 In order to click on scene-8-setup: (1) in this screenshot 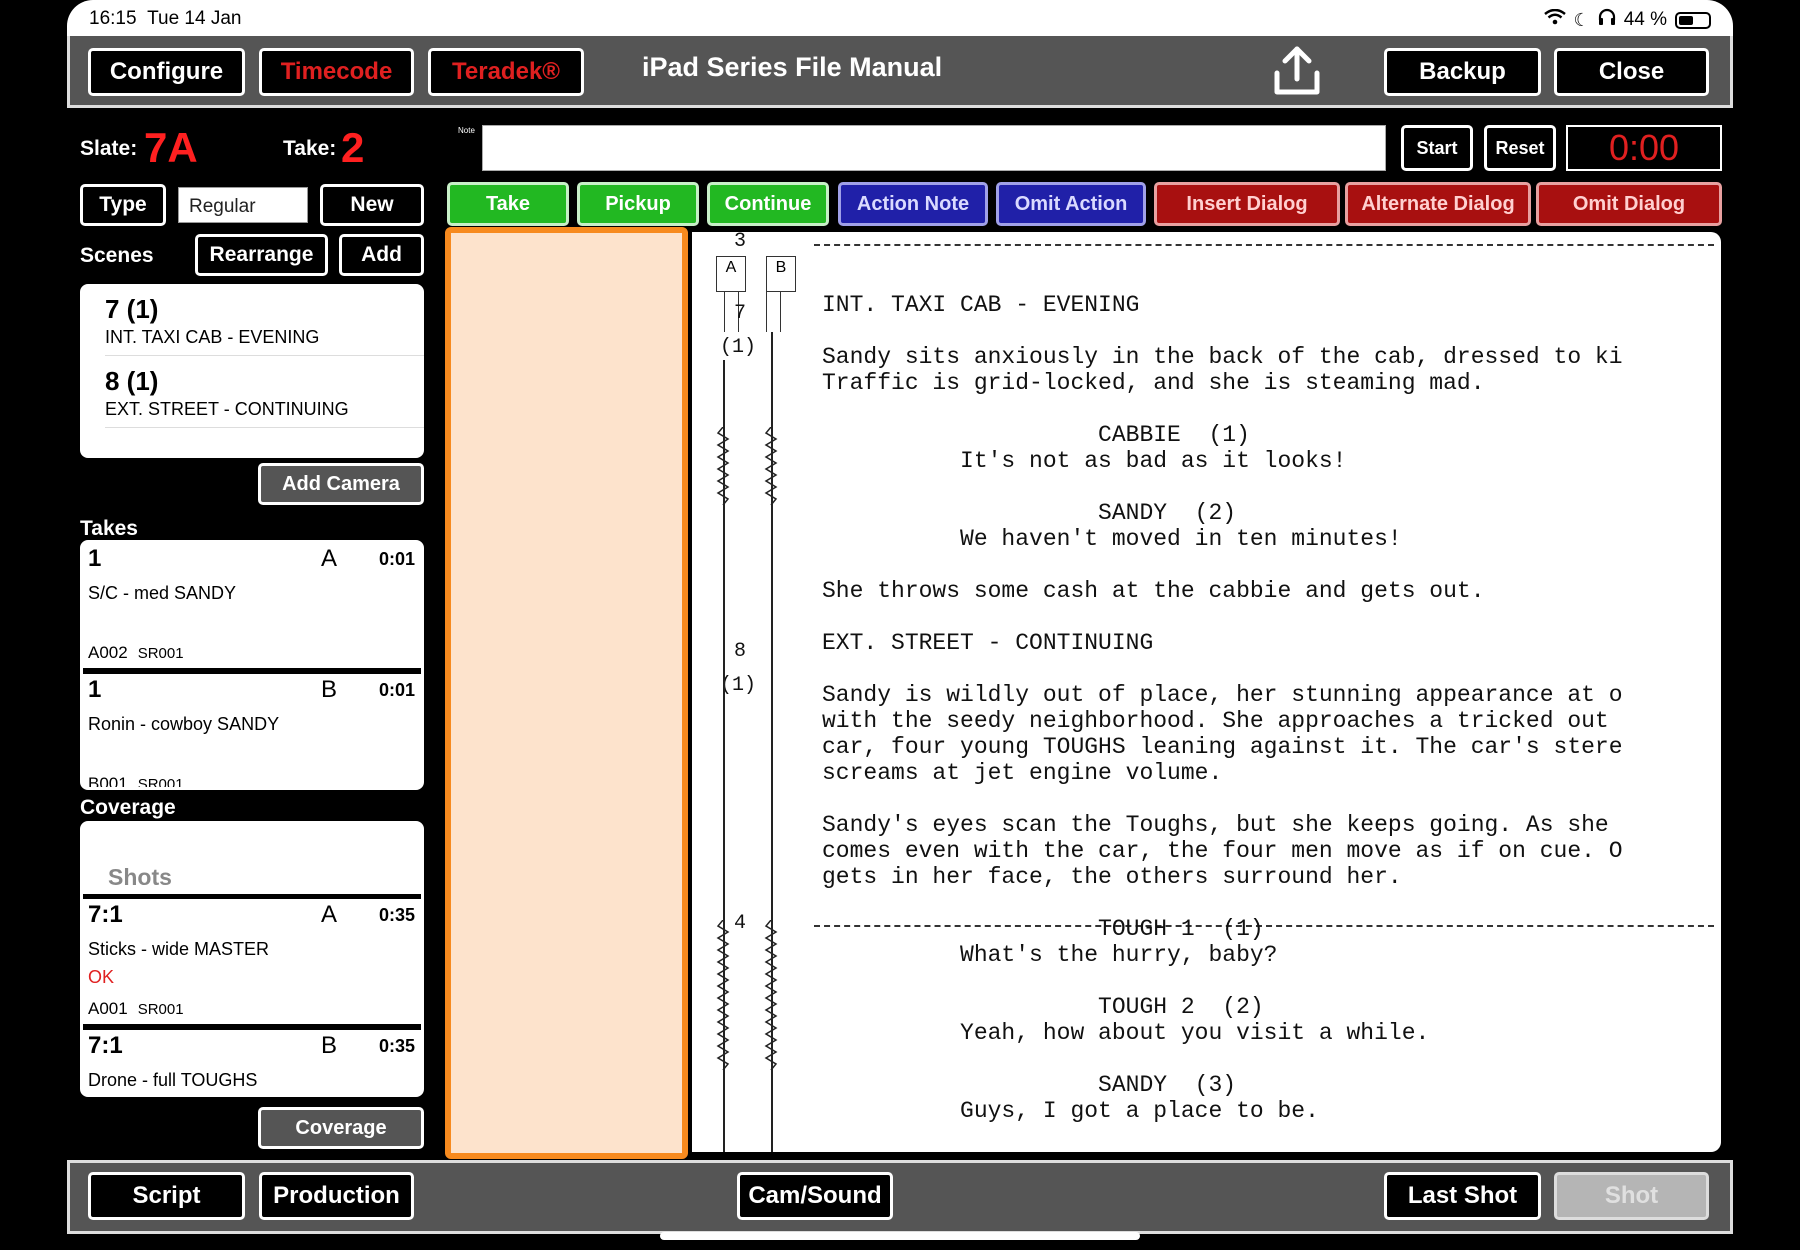, I will do `click(738, 685)`.